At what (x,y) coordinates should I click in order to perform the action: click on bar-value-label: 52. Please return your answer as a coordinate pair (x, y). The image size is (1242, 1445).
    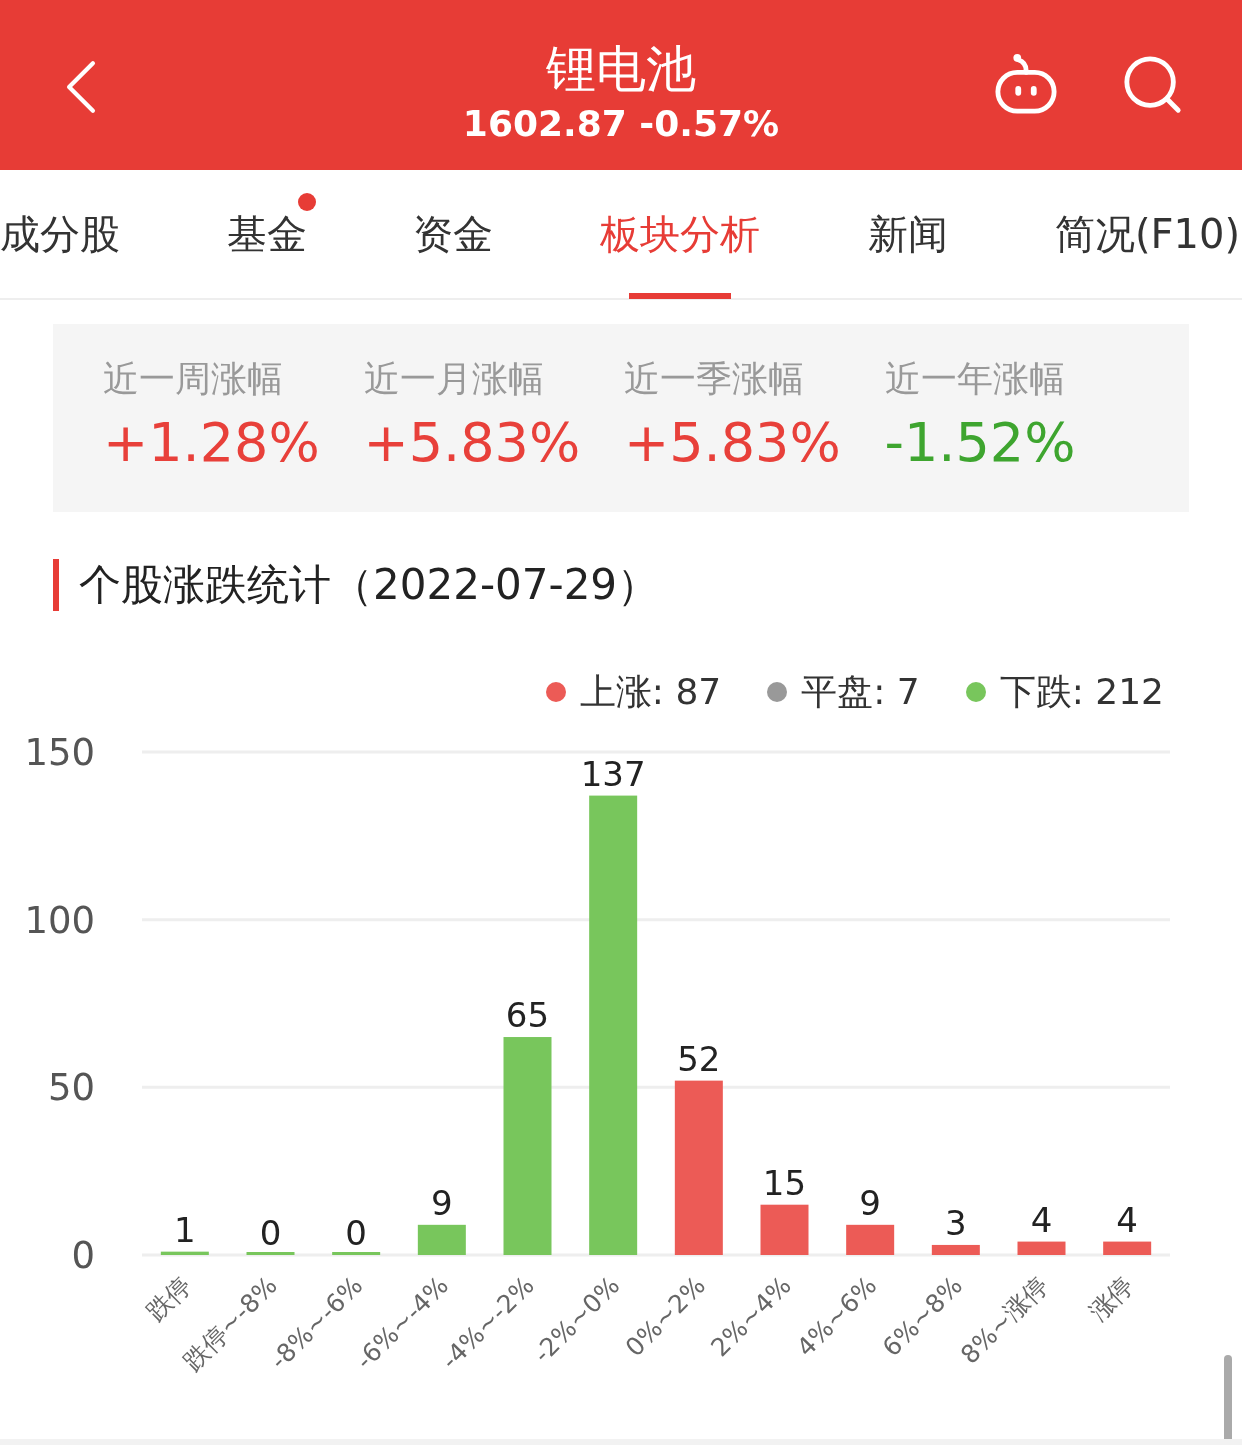
    Looking at the image, I should click on (699, 1058).